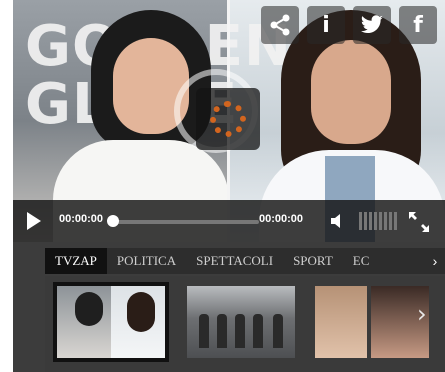 This screenshot has width=445, height=372. I want to click on volume-icon, so click(337, 221).